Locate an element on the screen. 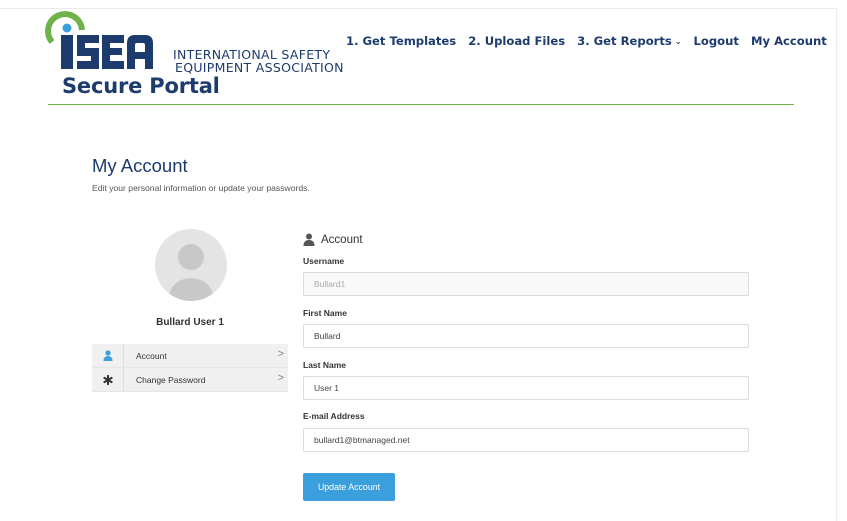 This screenshot has width=847, height=521. account-side-menu: Account > Change Password > is located at coordinates (190, 368).